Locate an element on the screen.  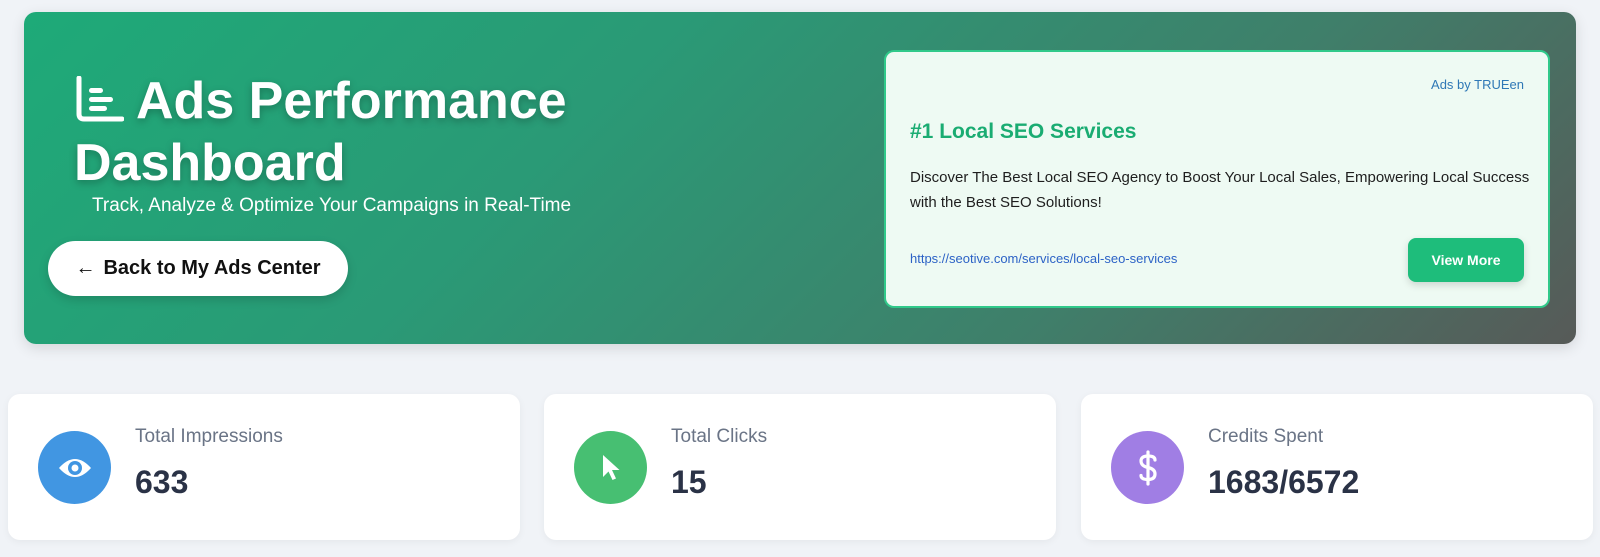
stat-card-impressions: Total Impressions 633 is located at coordinates (264, 467).